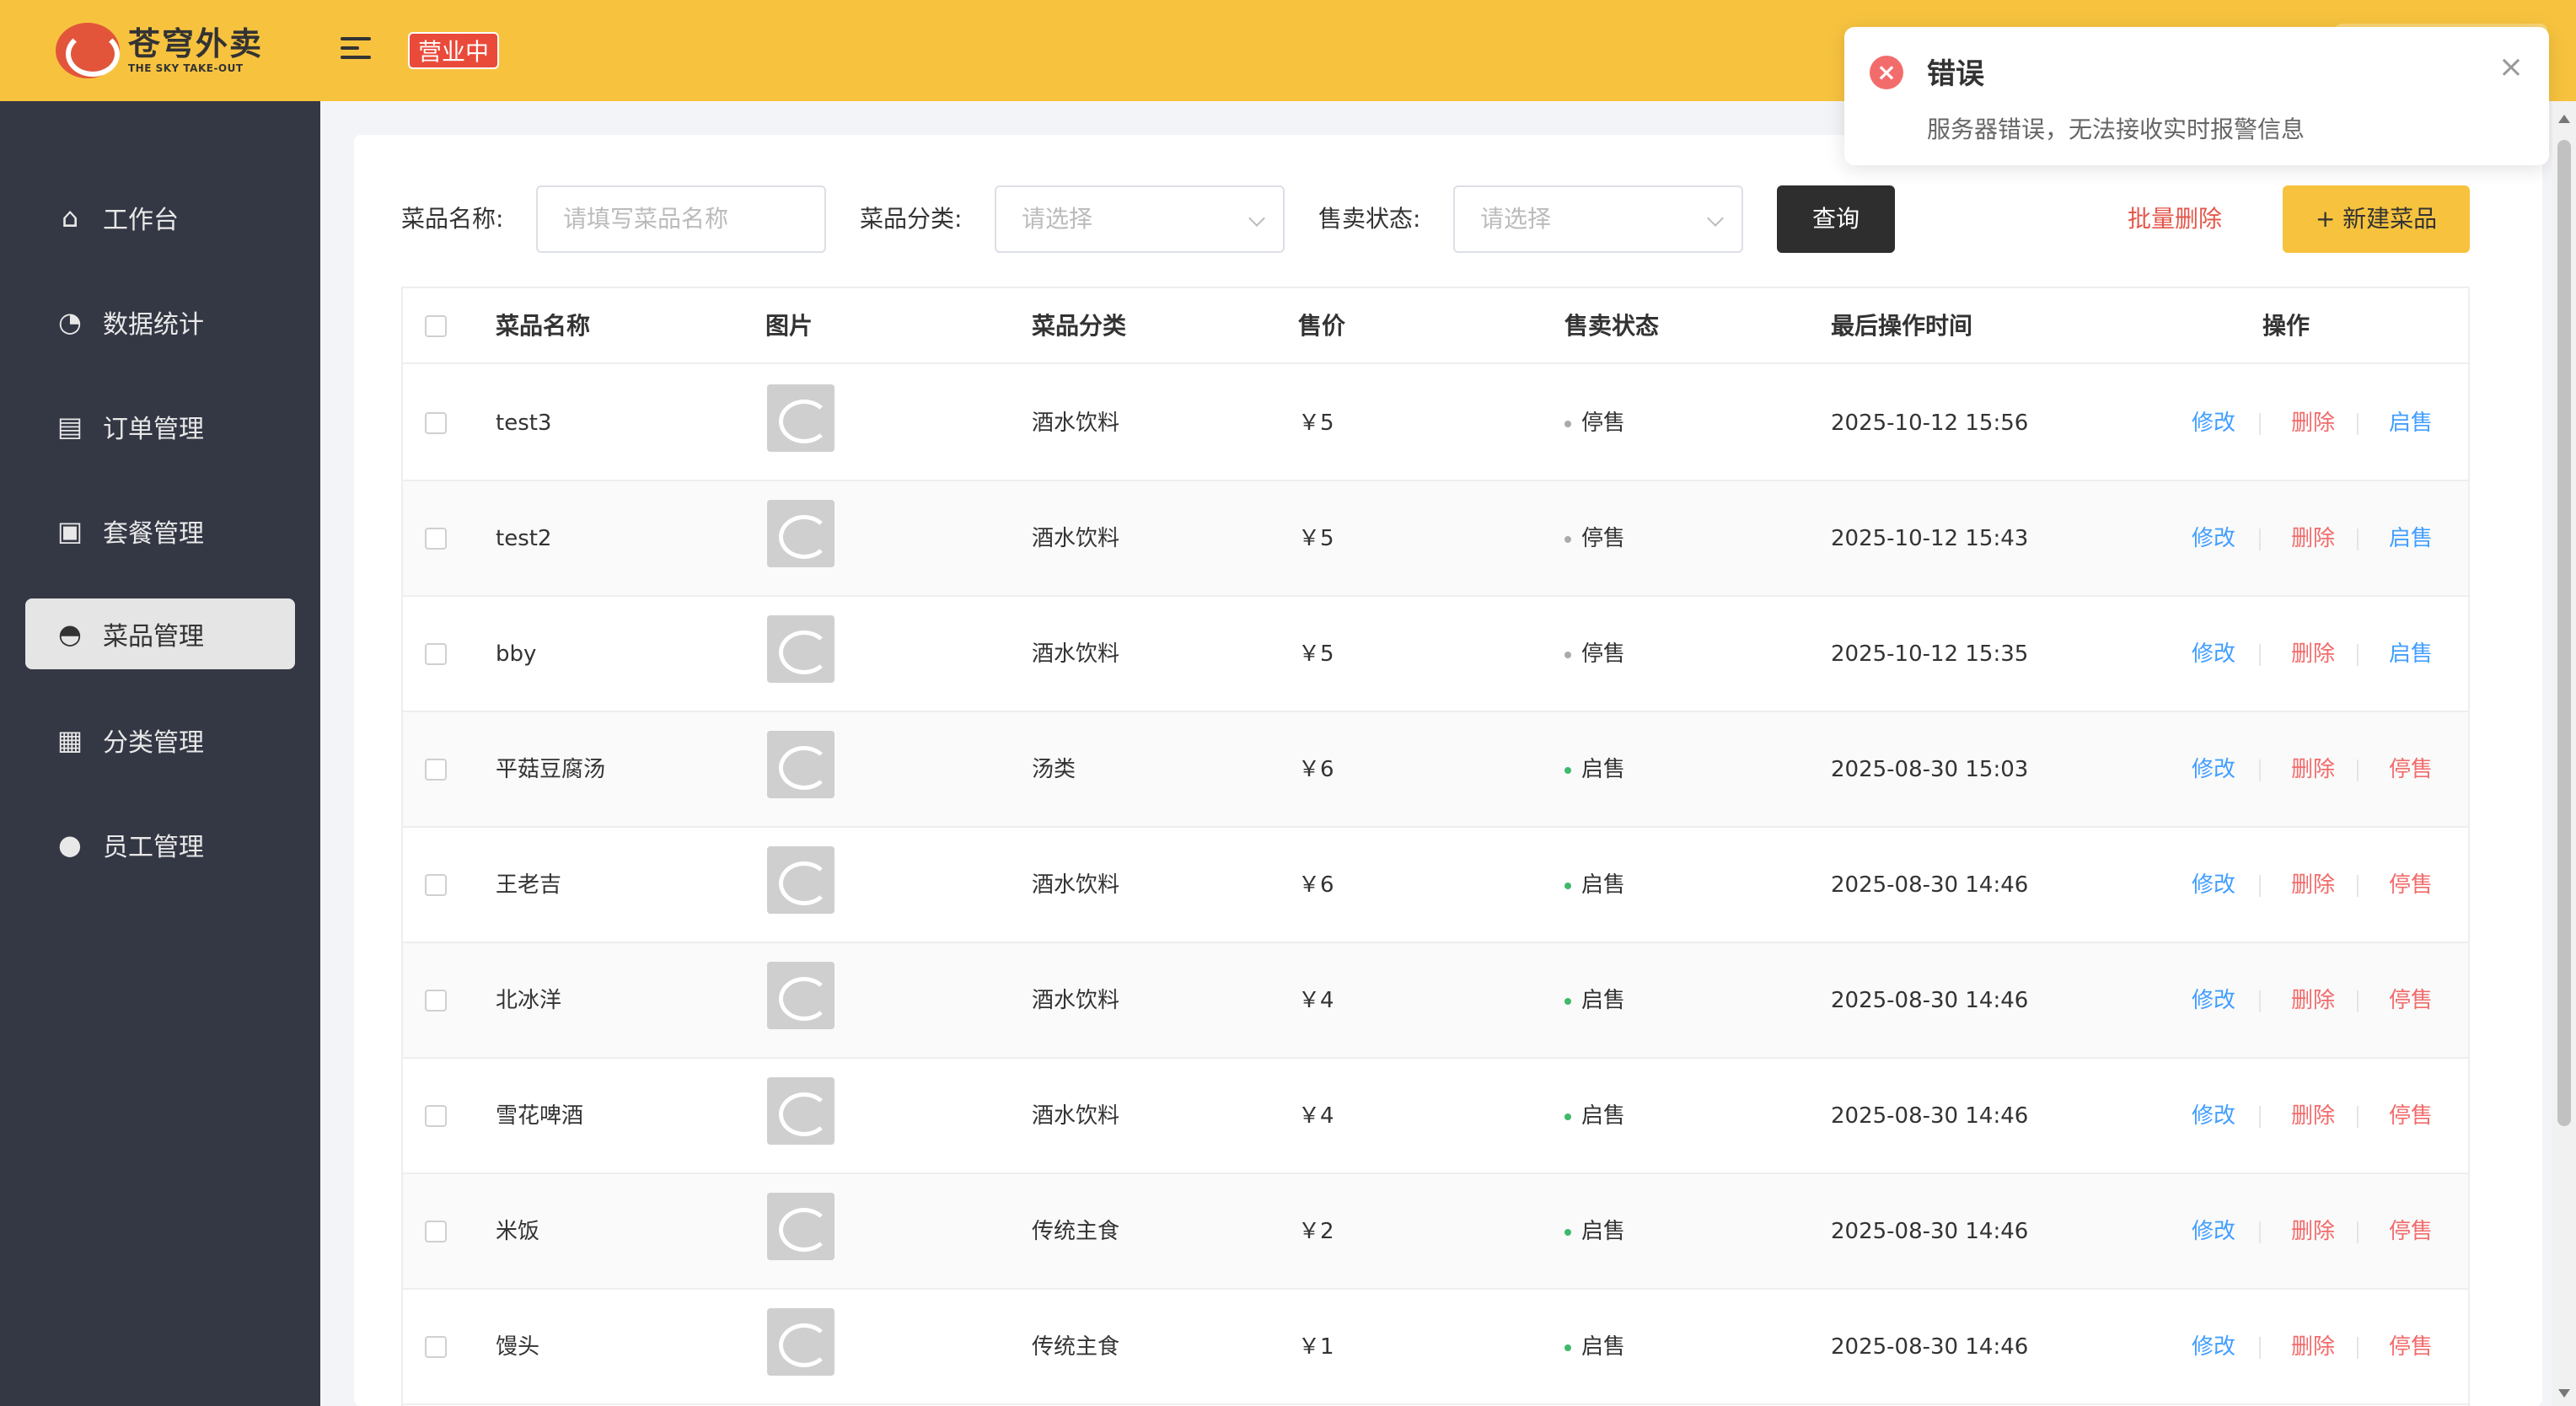 This screenshot has width=2576, height=1406. Describe the element at coordinates (1598, 219) in the screenshot. I see `status-select: 请选择` at that location.